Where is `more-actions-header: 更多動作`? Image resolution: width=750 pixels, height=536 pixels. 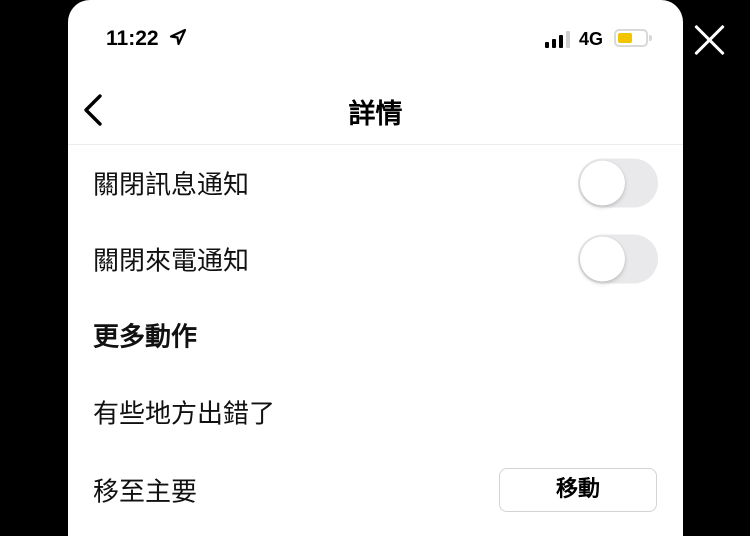
more-actions-header: 更多動作 is located at coordinates (145, 337).